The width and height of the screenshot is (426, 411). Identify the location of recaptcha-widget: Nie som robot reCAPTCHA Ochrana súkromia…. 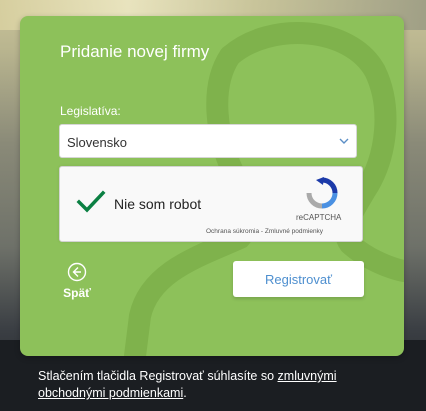
(211, 204).